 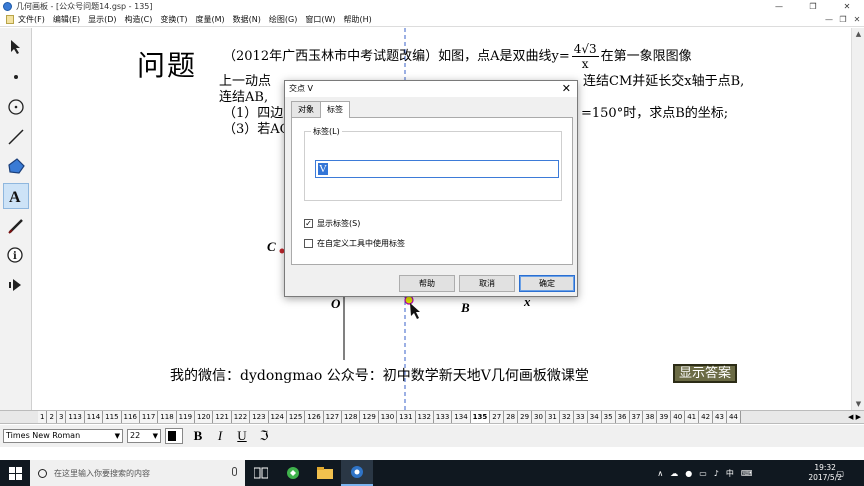 What do you see at coordinates (688, 473) in the screenshot?
I see `security-icon: ●` at bounding box center [688, 473].